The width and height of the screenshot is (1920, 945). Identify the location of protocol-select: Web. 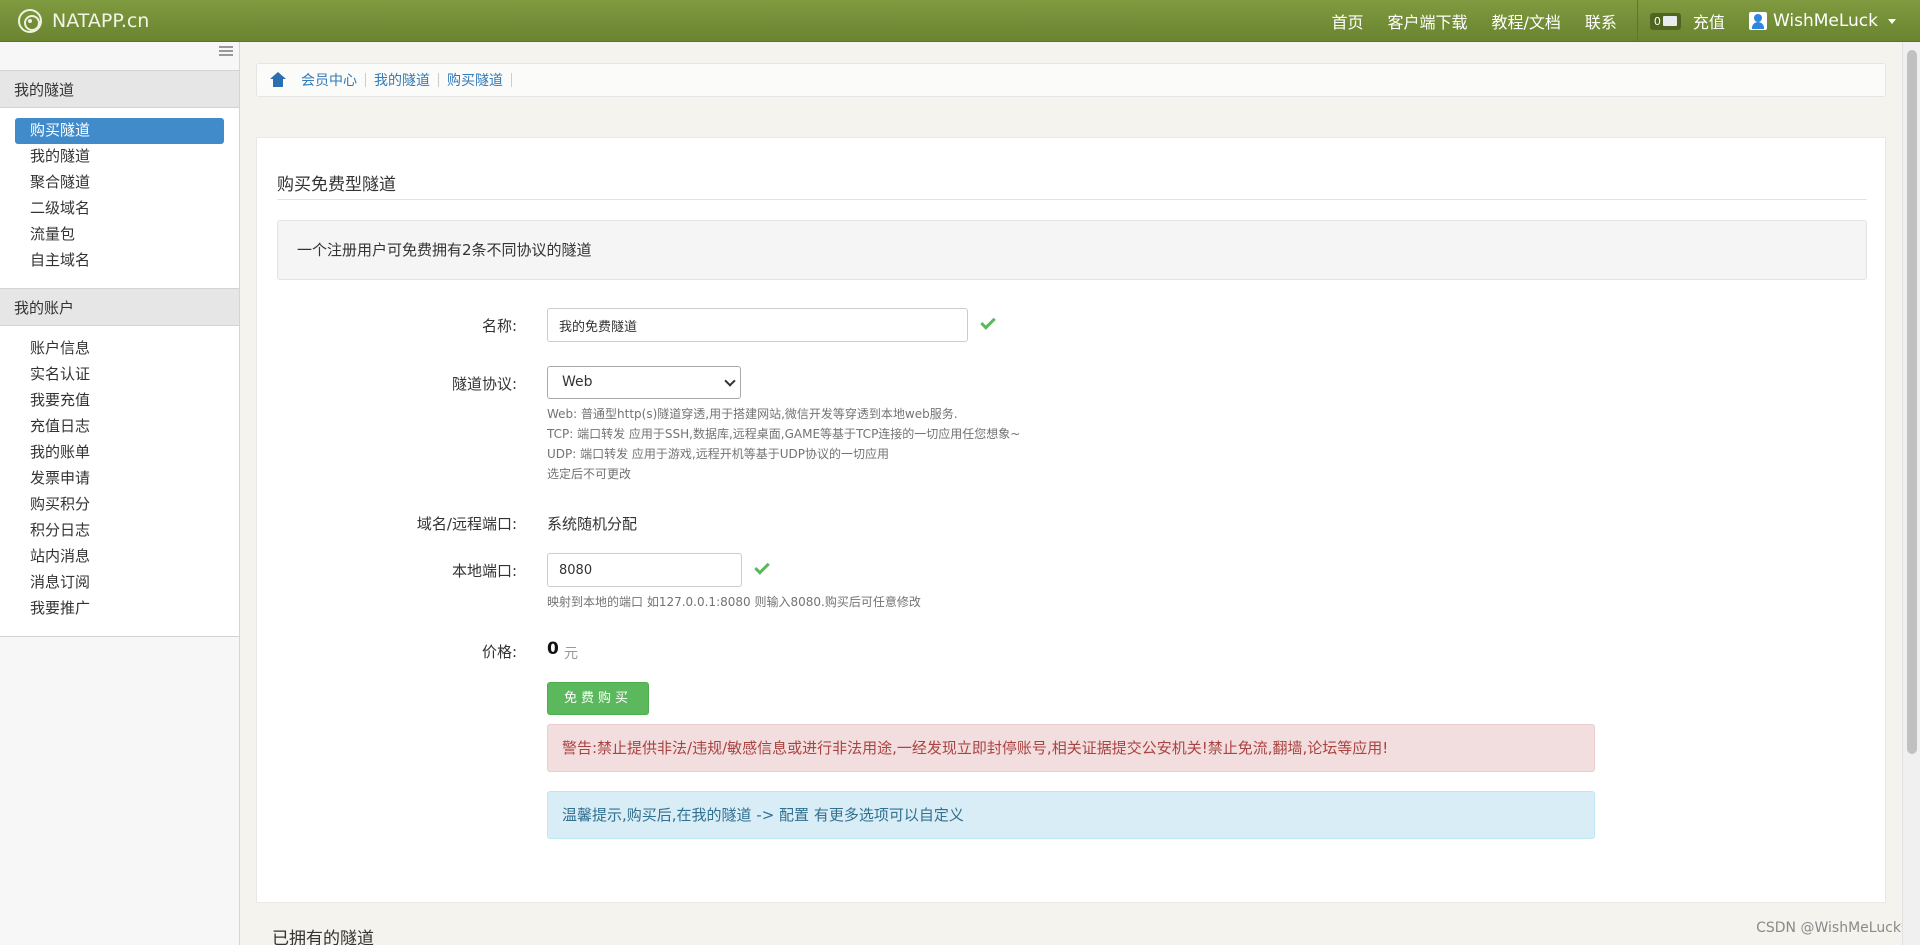
(644, 382).